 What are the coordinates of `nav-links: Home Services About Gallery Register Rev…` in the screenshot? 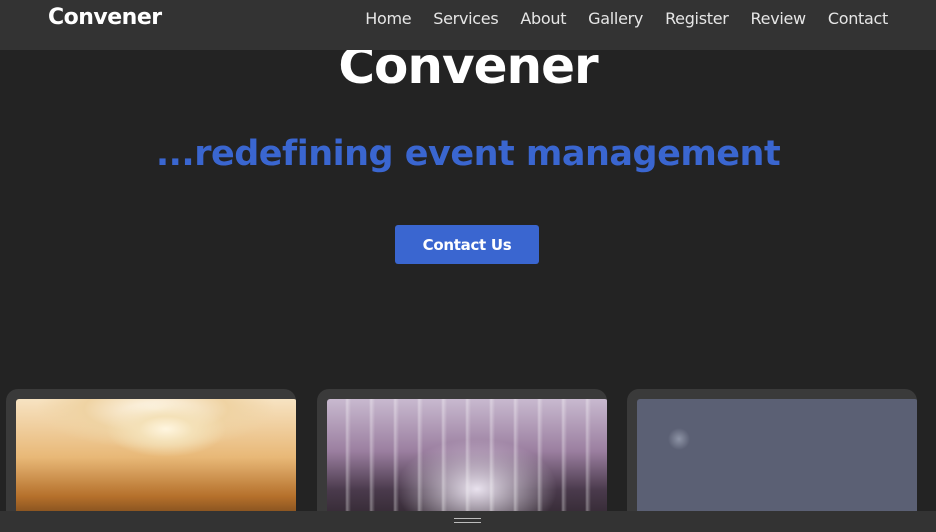 It's located at (626, 18).